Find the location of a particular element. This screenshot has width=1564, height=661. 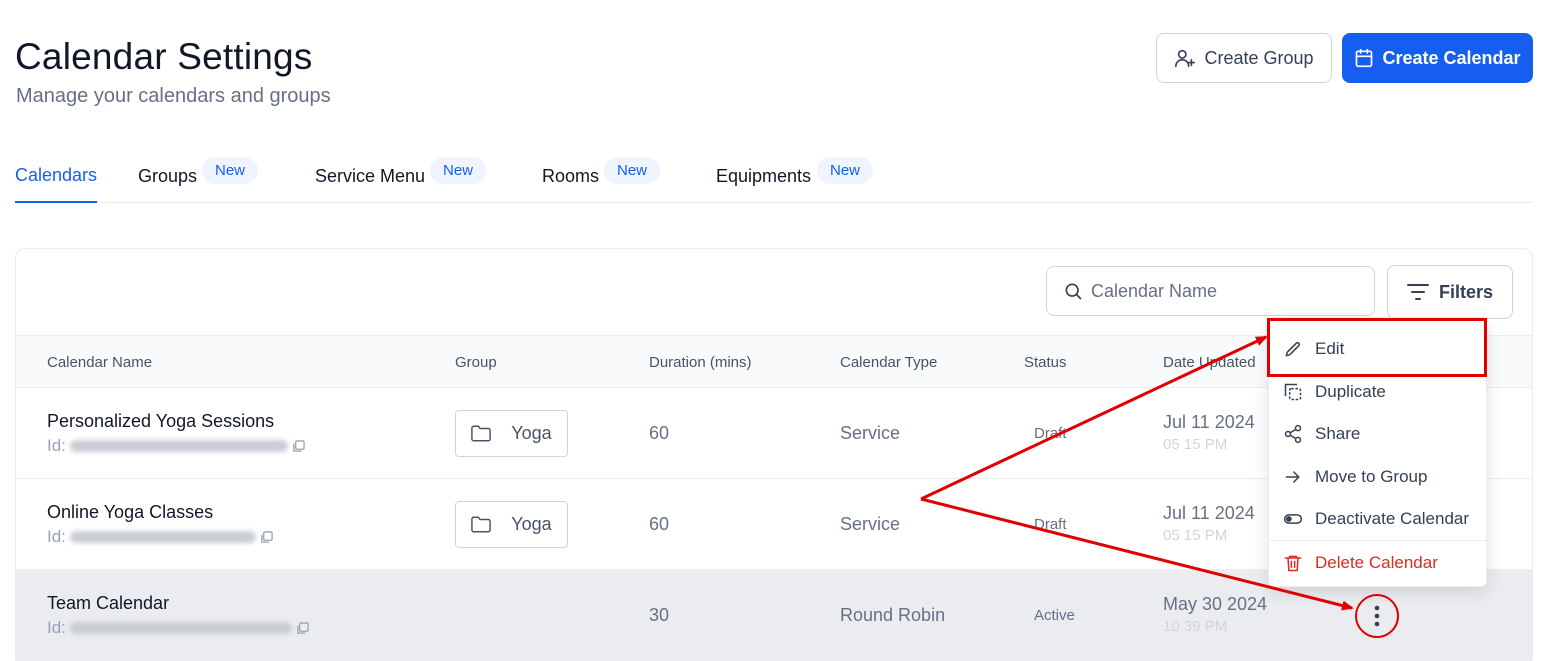

calendar-name: Online Yoga Classes is located at coordinates (160, 512).